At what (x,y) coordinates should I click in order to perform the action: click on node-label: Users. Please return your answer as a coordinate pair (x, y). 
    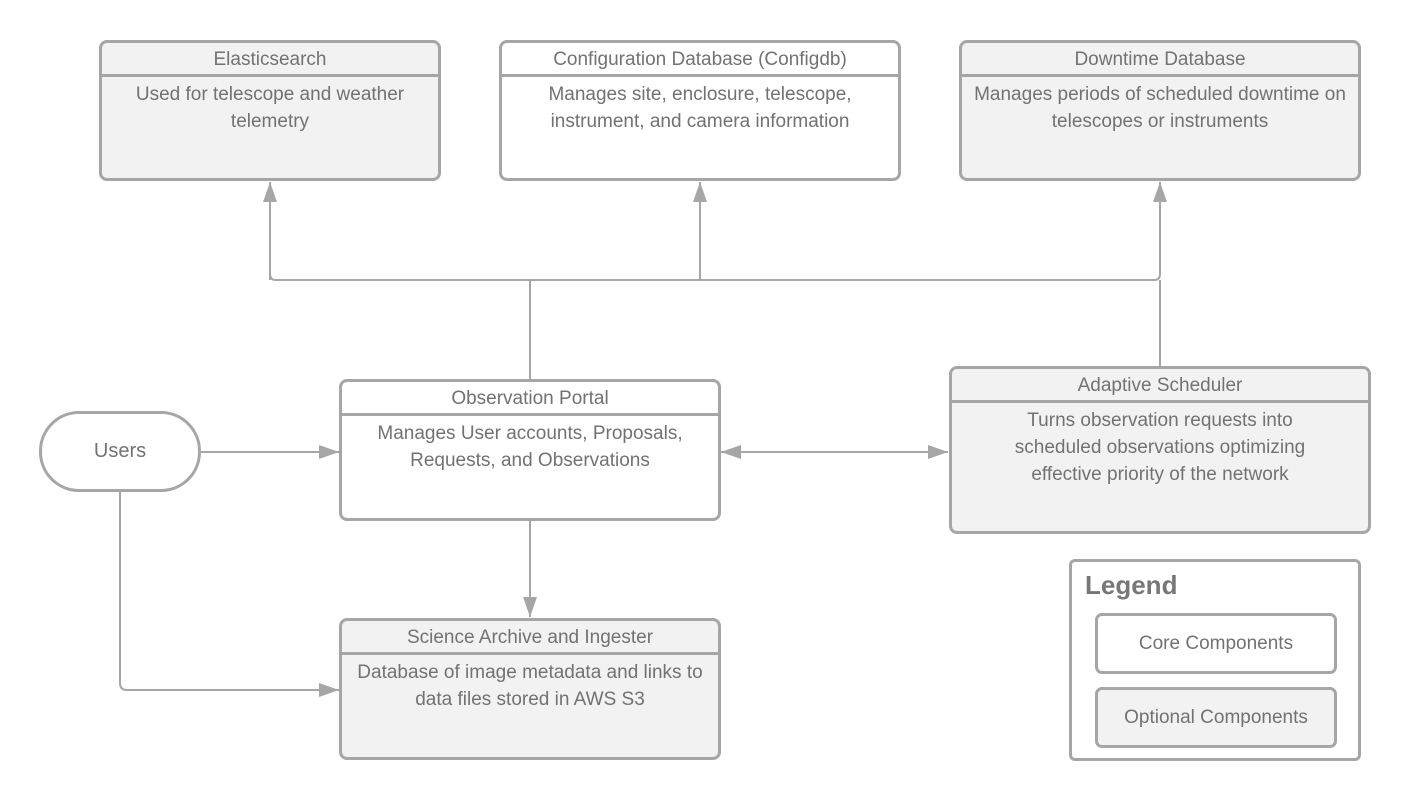
    Looking at the image, I should click on (120, 451).